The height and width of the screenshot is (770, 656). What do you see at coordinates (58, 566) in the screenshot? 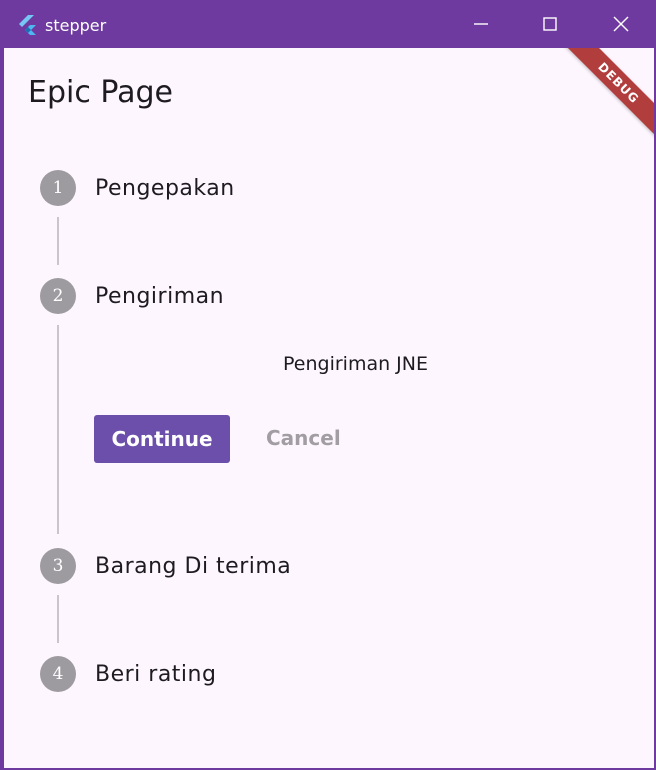
I see `step-number-badge: 3` at bounding box center [58, 566].